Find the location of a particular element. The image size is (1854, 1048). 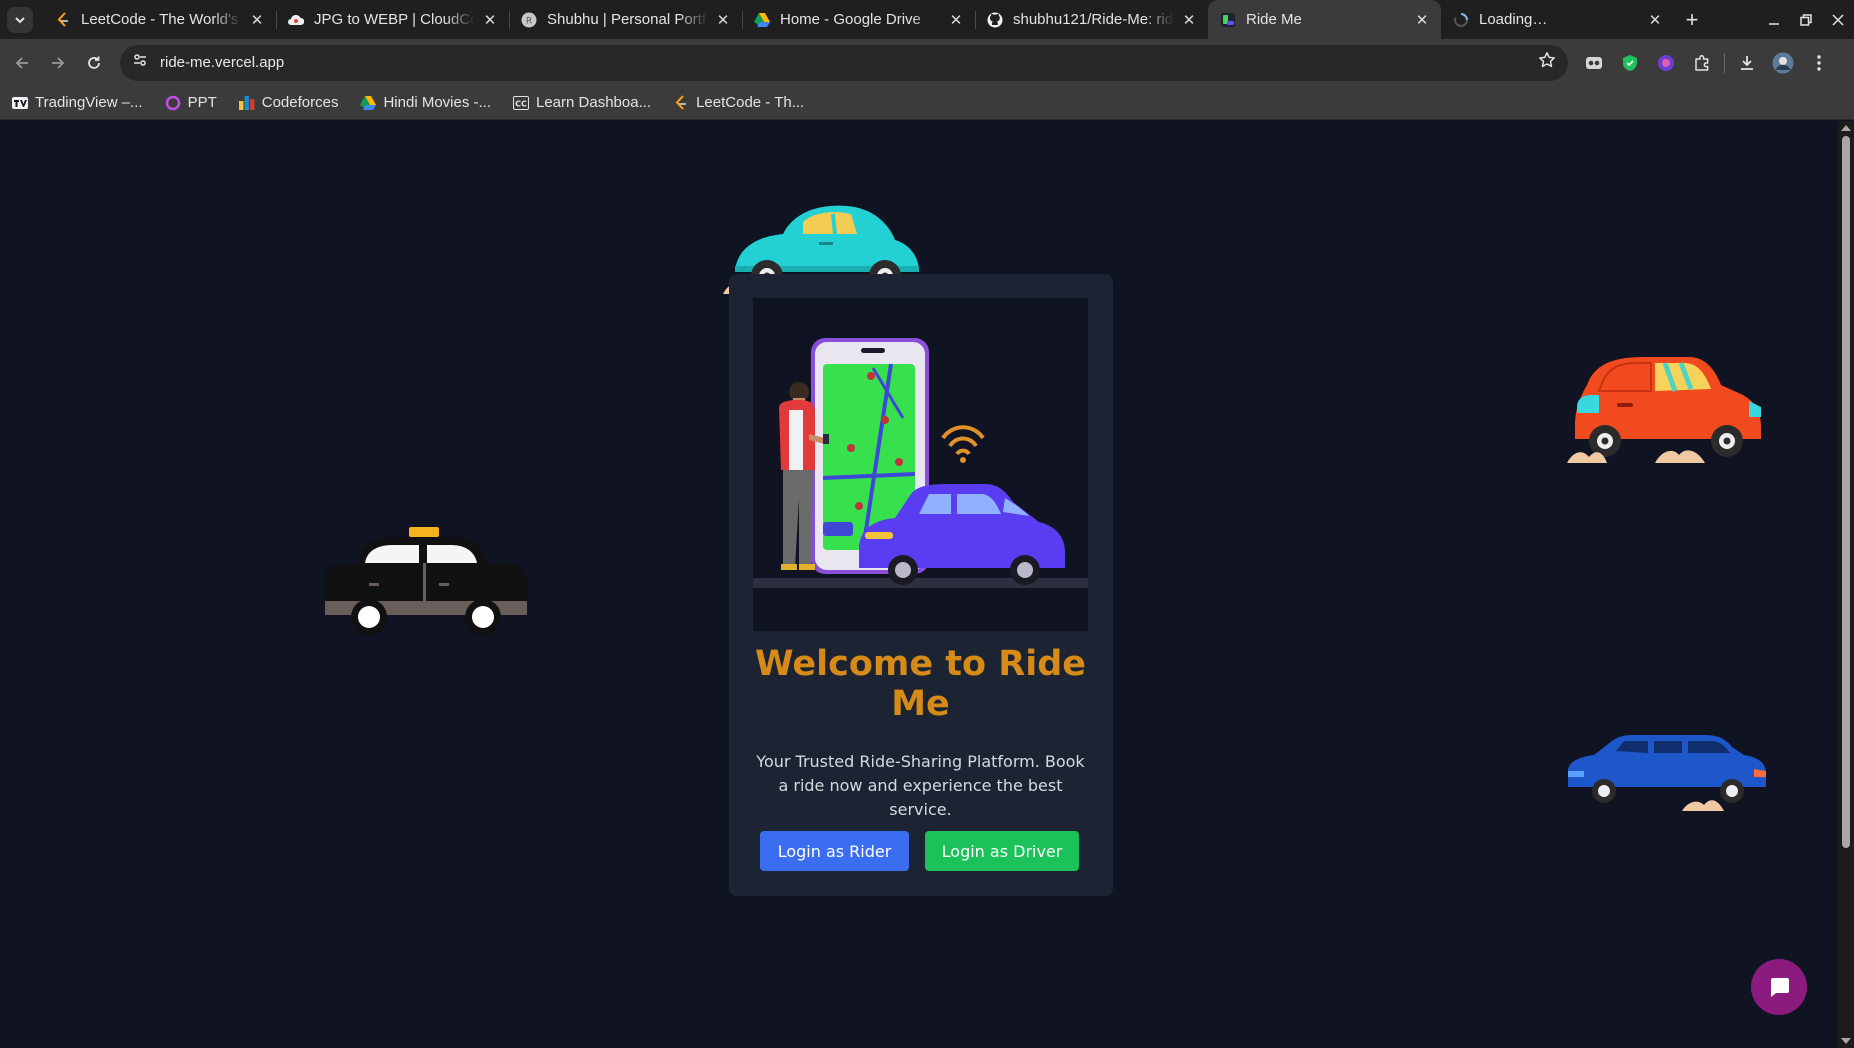

puzzle-icon is located at coordinates (1702, 63).